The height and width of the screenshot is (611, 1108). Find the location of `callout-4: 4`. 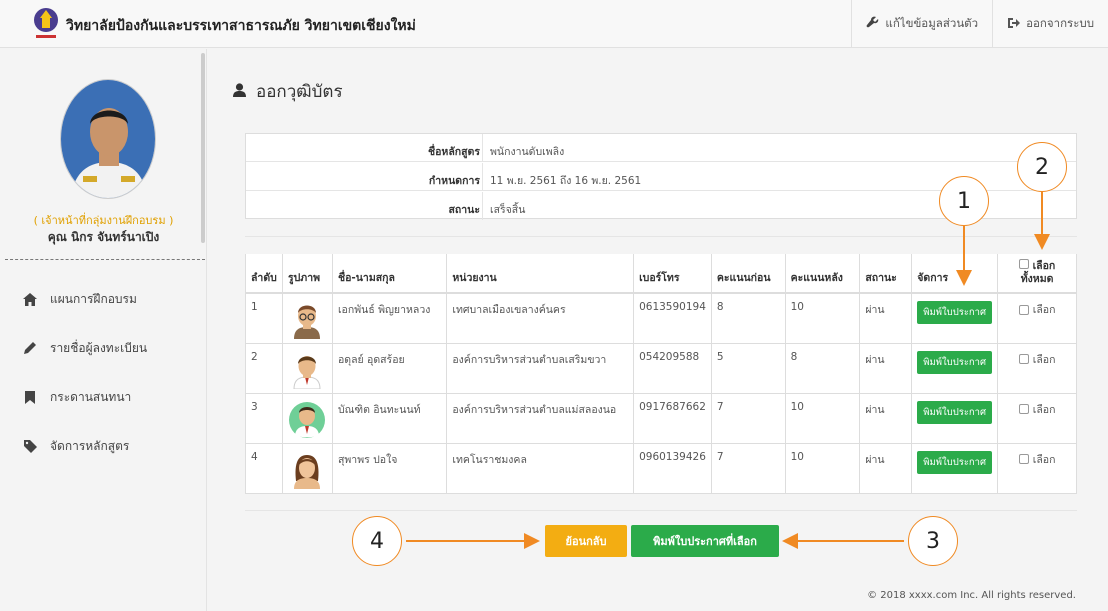

callout-4: 4 is located at coordinates (377, 541).